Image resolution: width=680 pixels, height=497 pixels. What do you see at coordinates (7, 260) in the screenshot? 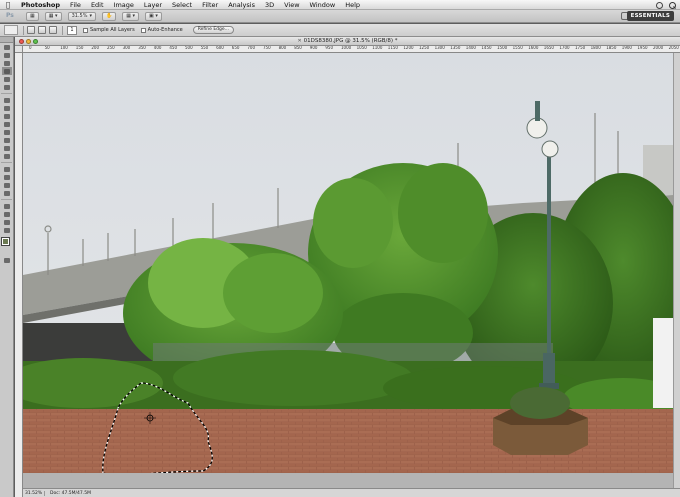
I see `quick-mask-icon` at bounding box center [7, 260].